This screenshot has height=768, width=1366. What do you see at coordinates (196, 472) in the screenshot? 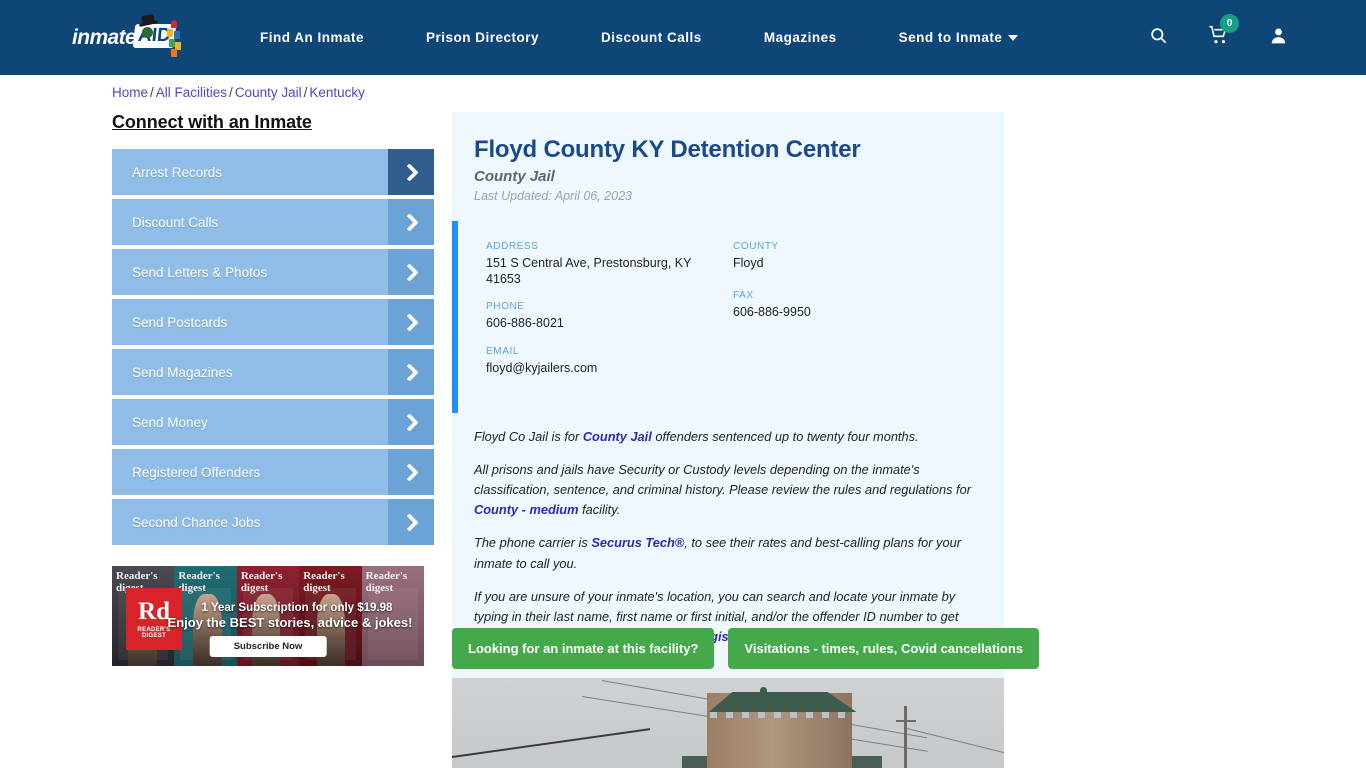
I see `sidebar-item-label: Registered Offenders` at bounding box center [196, 472].